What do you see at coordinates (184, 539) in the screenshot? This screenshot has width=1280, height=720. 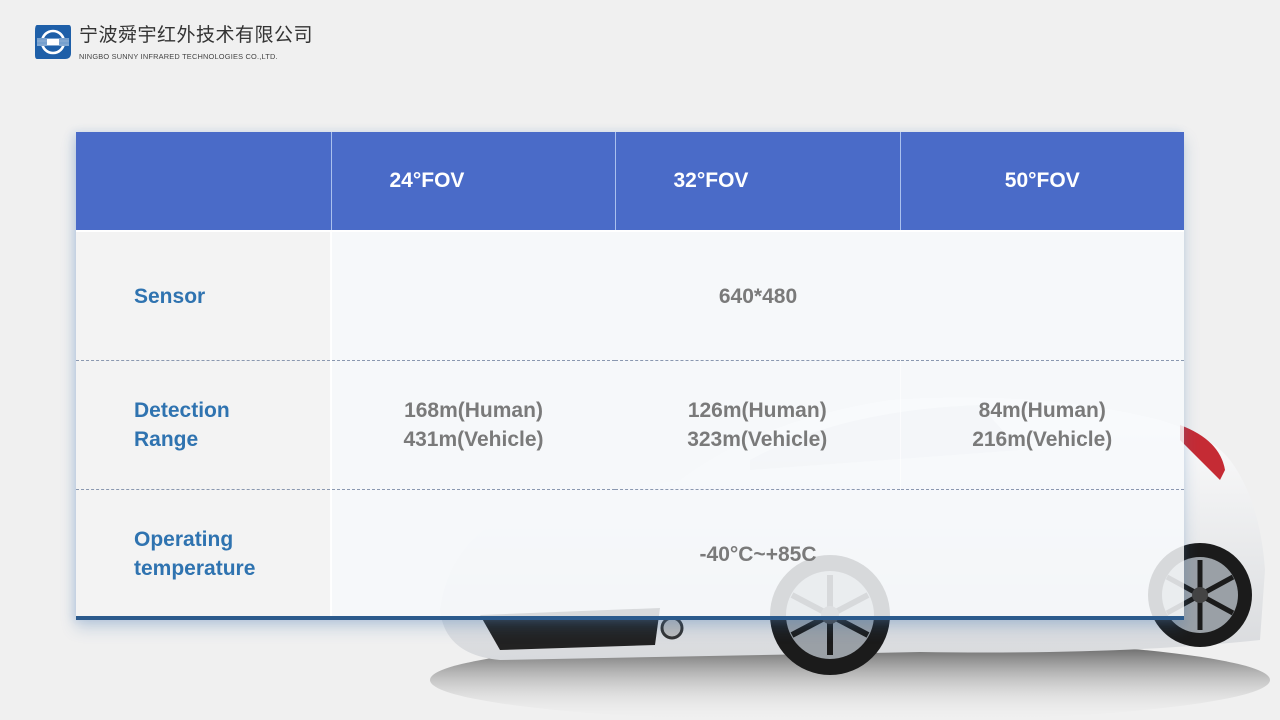 I see `label-line: Operating` at bounding box center [184, 539].